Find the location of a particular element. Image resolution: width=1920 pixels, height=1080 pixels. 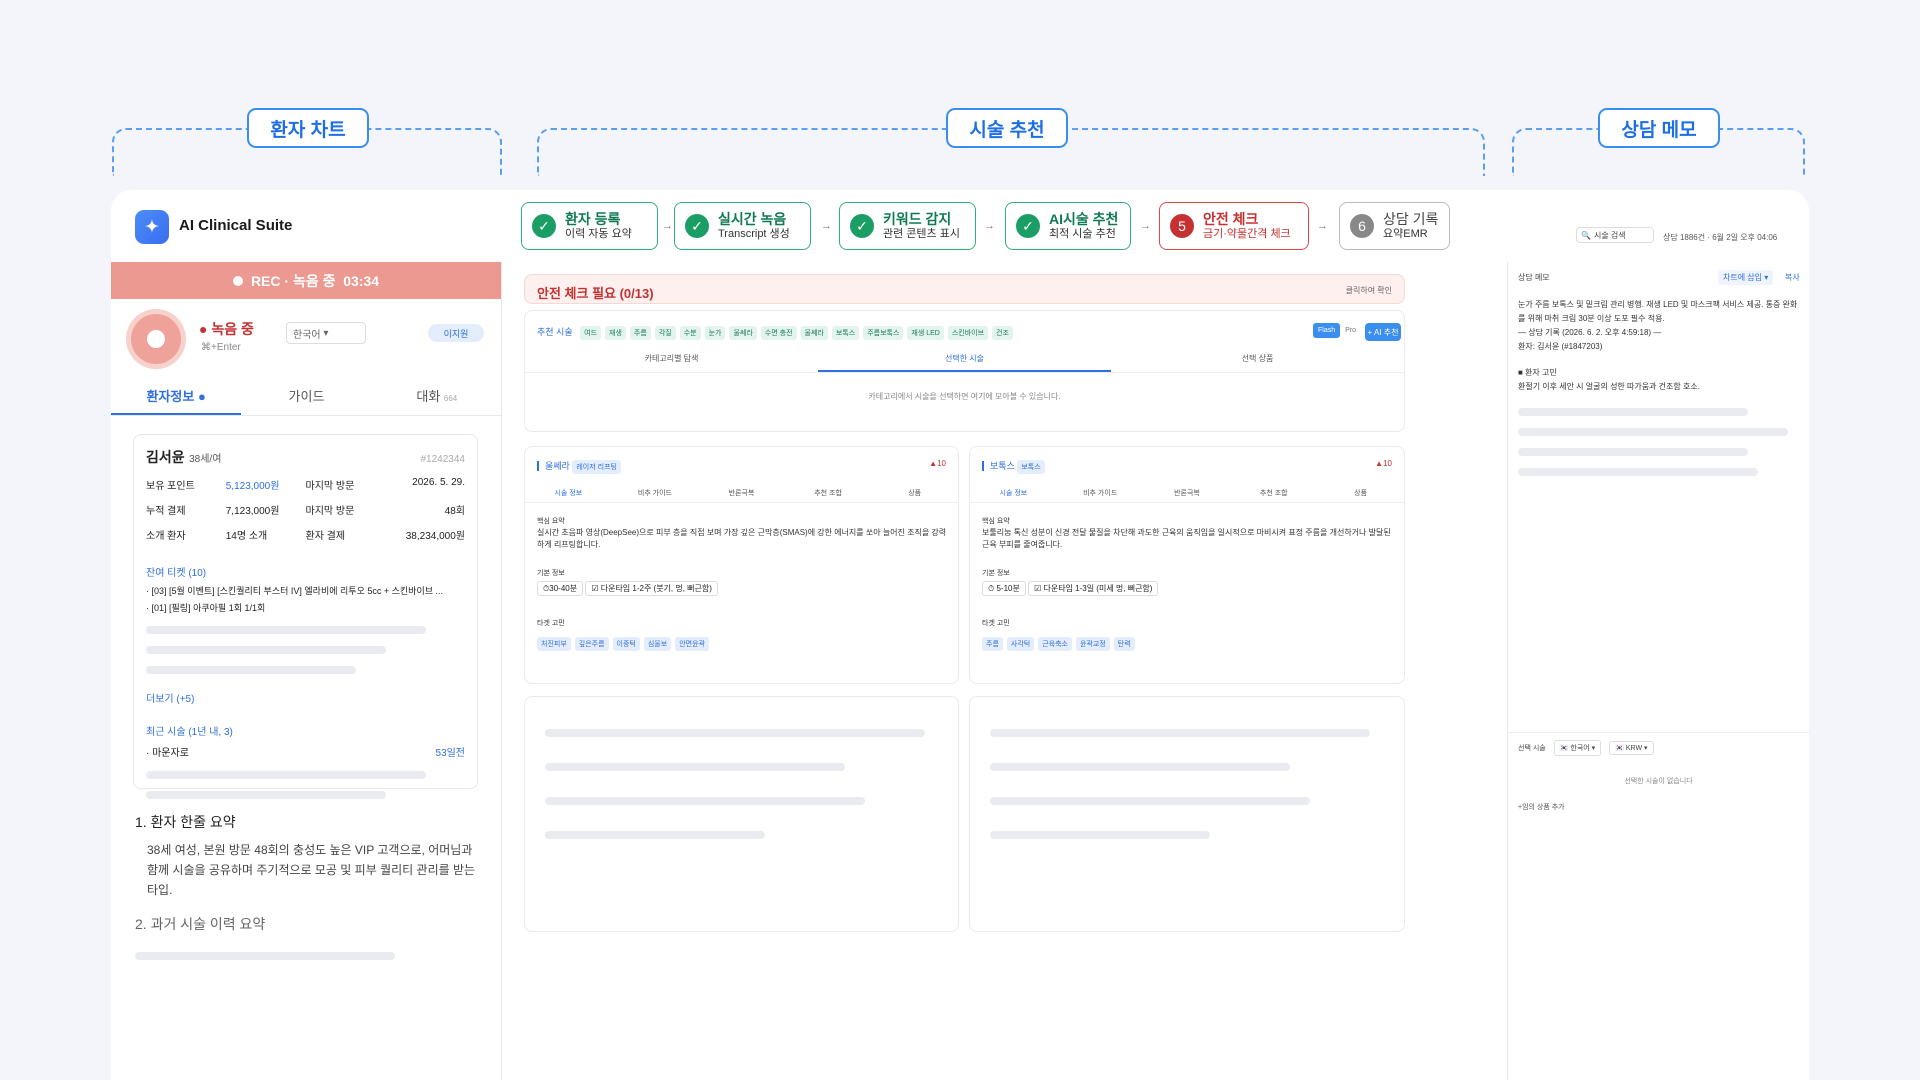

tab-selected: 선택한 시술 is located at coordinates (964, 359).